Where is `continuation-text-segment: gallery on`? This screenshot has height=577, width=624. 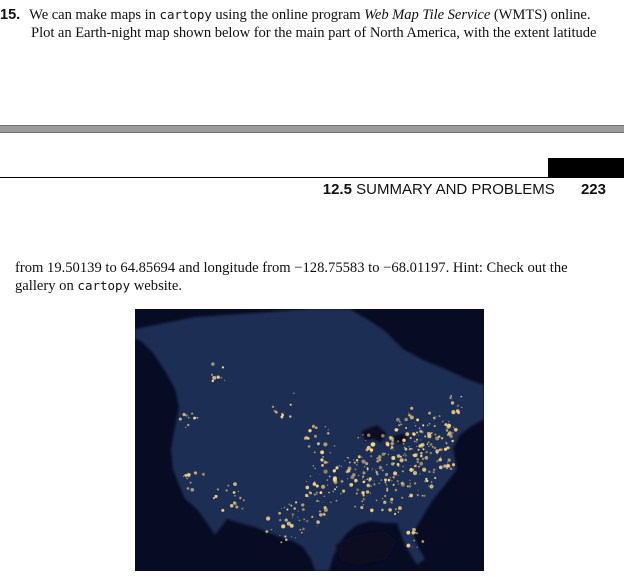 continuation-text-segment: gallery on is located at coordinates (46, 286).